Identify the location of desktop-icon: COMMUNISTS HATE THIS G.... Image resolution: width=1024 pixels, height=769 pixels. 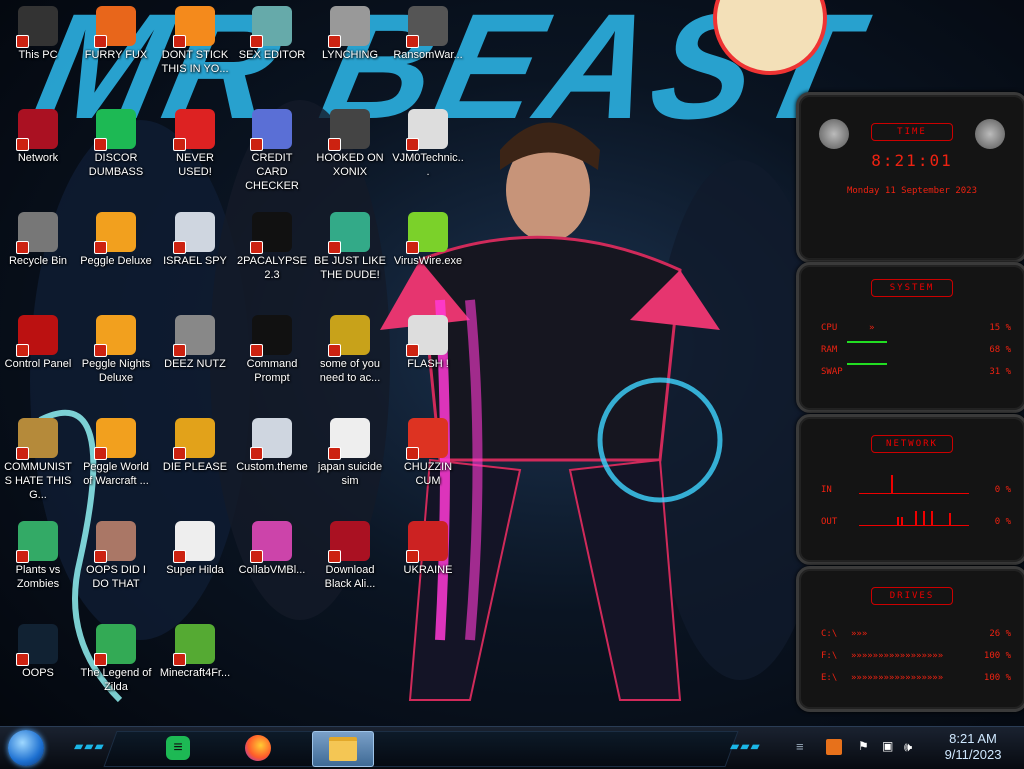
(38, 457).